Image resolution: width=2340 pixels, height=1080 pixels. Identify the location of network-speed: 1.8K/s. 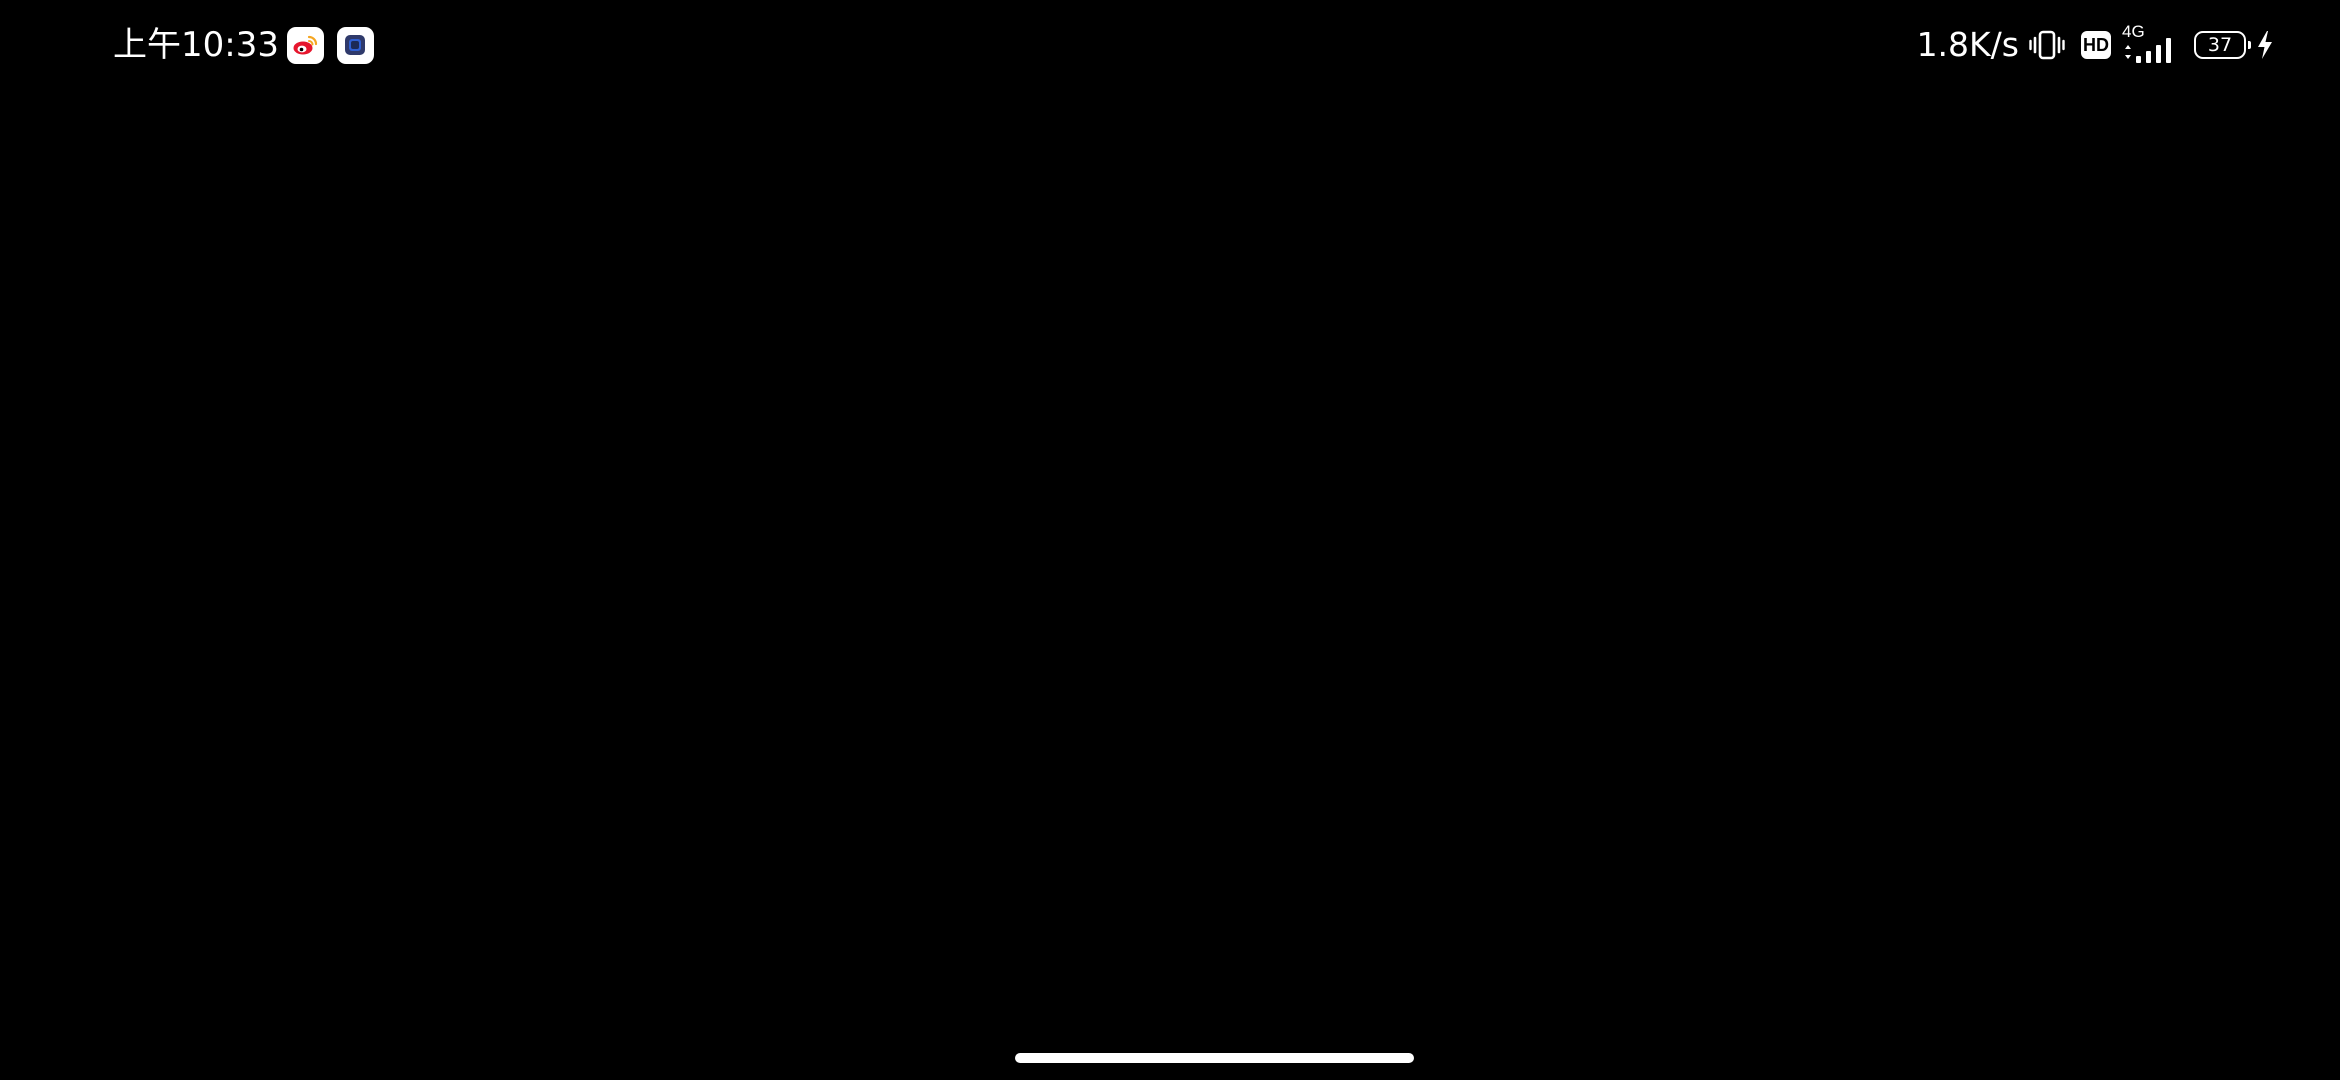
(1967, 44).